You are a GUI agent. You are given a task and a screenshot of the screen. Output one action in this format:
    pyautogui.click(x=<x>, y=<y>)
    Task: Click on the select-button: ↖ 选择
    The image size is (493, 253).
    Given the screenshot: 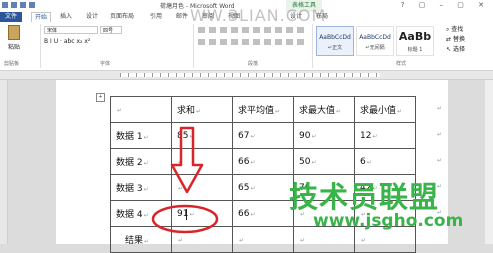 What is the action you would take?
    pyautogui.click(x=455, y=50)
    